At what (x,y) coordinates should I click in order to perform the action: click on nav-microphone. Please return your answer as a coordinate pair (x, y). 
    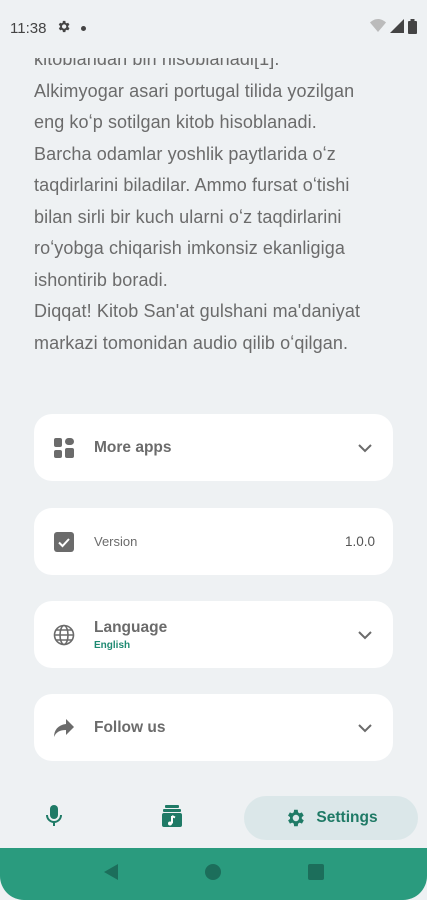
    Looking at the image, I should click on (54, 818).